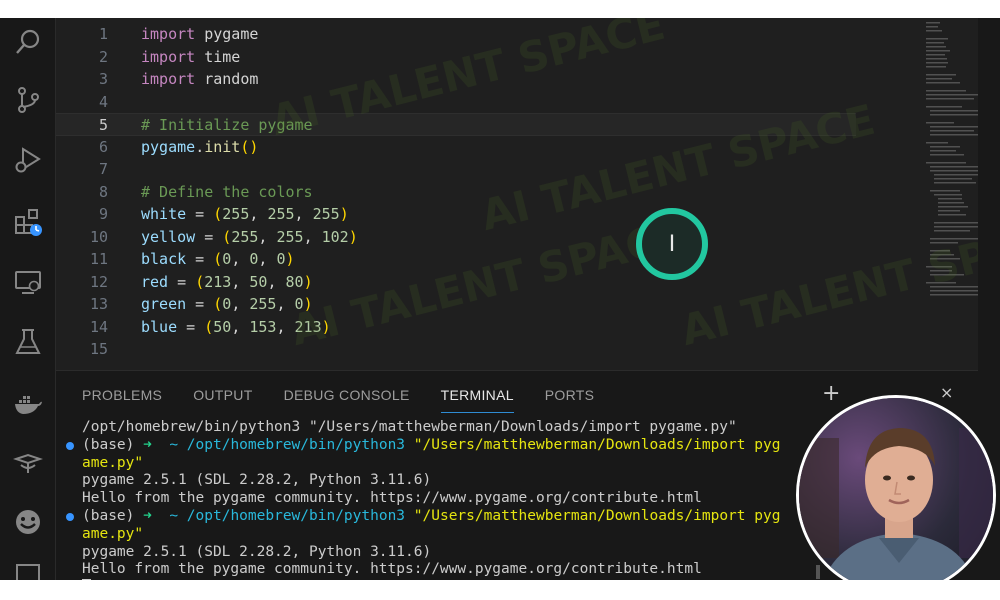 Image resolution: width=1000 pixels, height=600 pixels. What do you see at coordinates (155, 281) in the screenshot?
I see `code-token: red` at bounding box center [155, 281].